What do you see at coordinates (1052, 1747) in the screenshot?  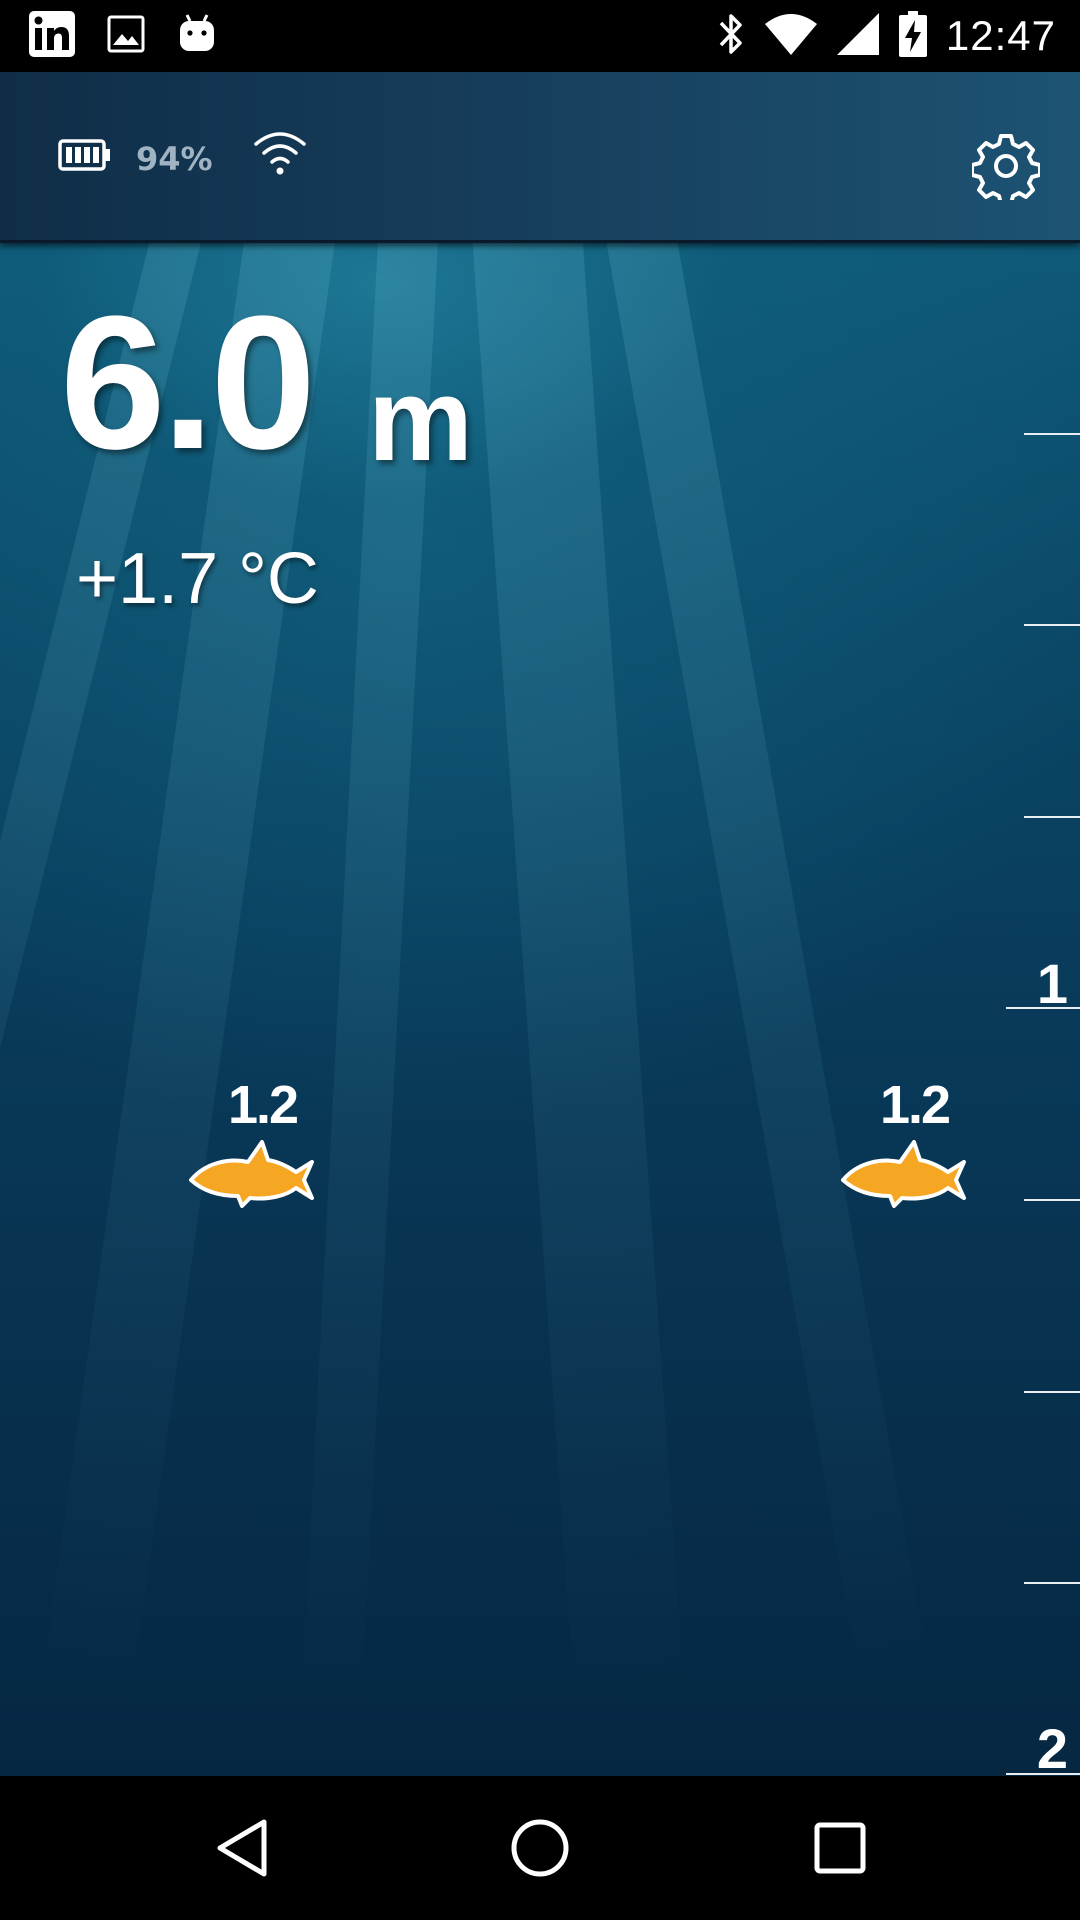 I see `depth-scale-label: 2` at bounding box center [1052, 1747].